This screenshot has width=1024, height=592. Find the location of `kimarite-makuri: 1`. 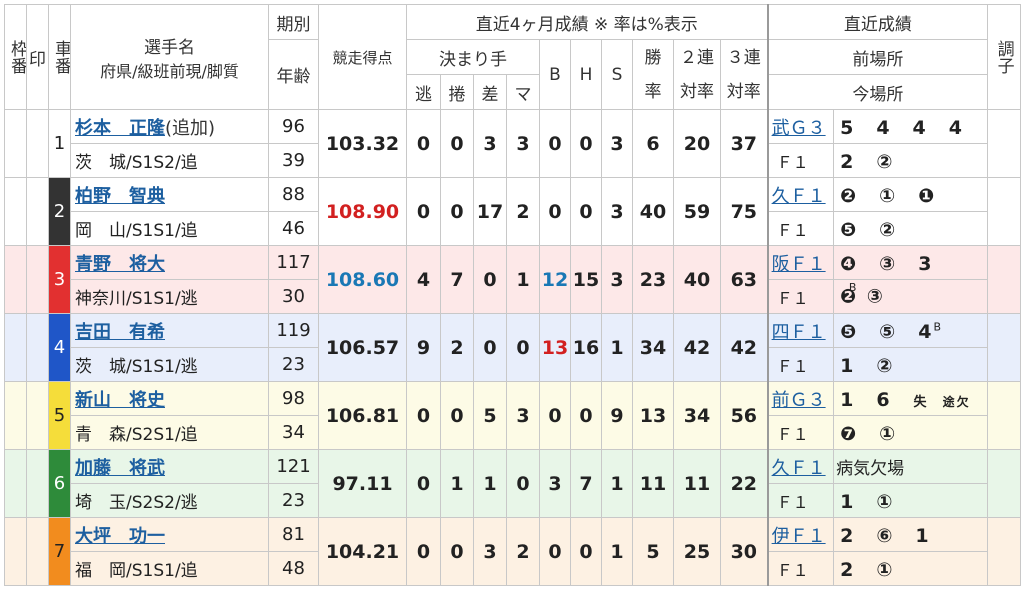

kimarite-makuri: 1 is located at coordinates (457, 483).